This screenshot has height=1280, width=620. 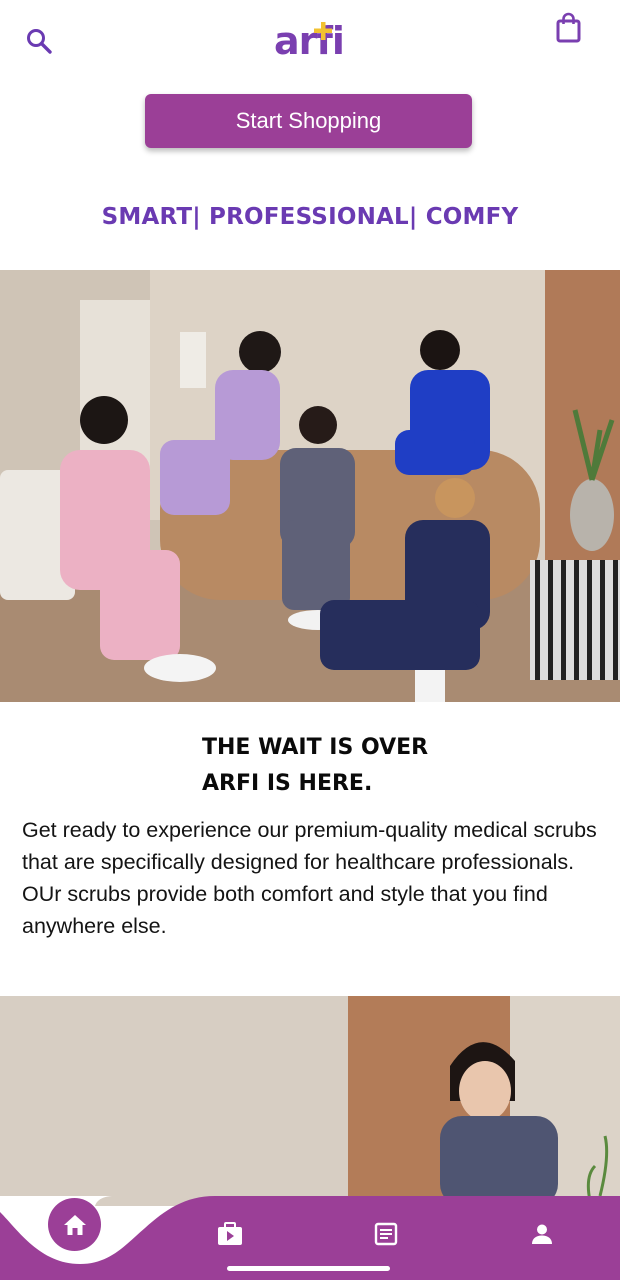 I want to click on app-header: arfi, so click(x=310, y=45).